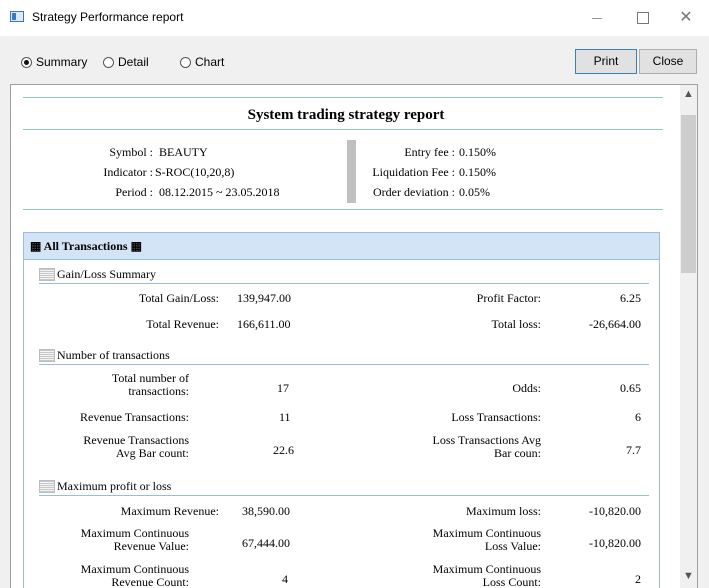 This screenshot has width=709, height=588. I want to click on number-of-transactions-title: Number of transactions, so click(113, 354).